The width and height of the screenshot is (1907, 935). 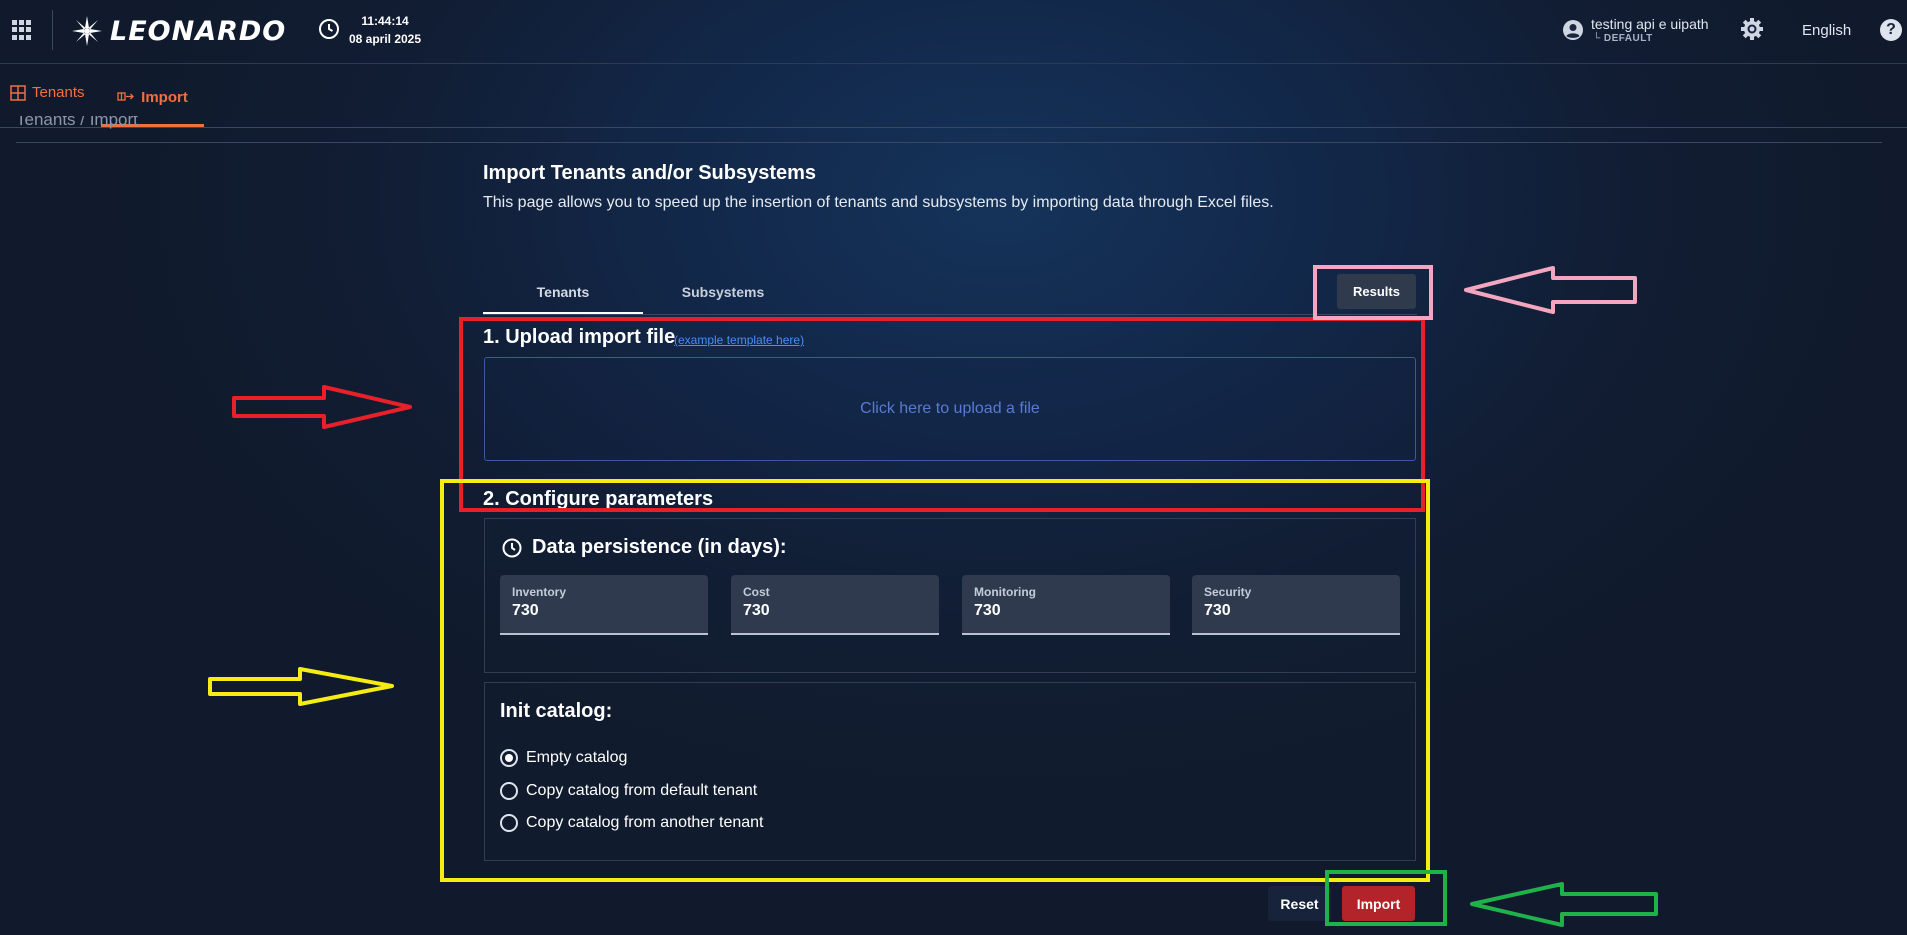 I want to click on security-field-label: Security, so click(x=1228, y=592).